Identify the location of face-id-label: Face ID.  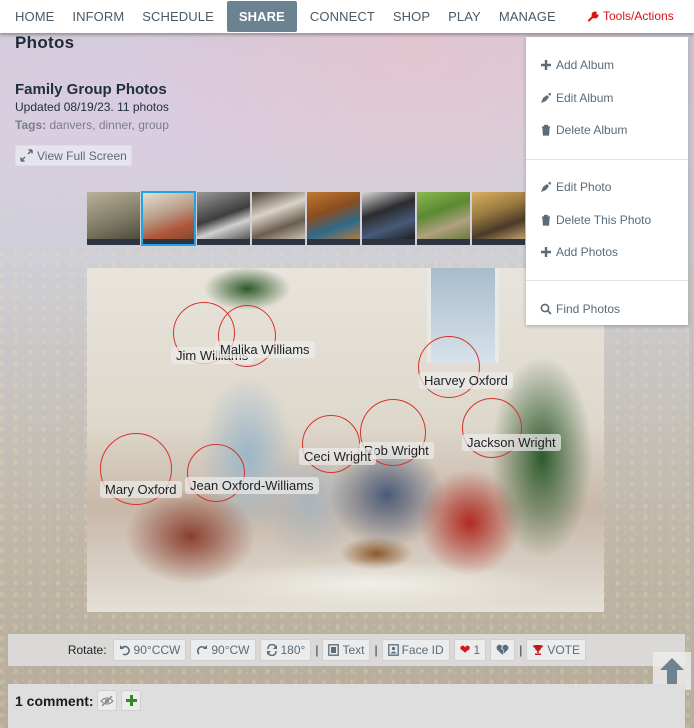
(422, 650).